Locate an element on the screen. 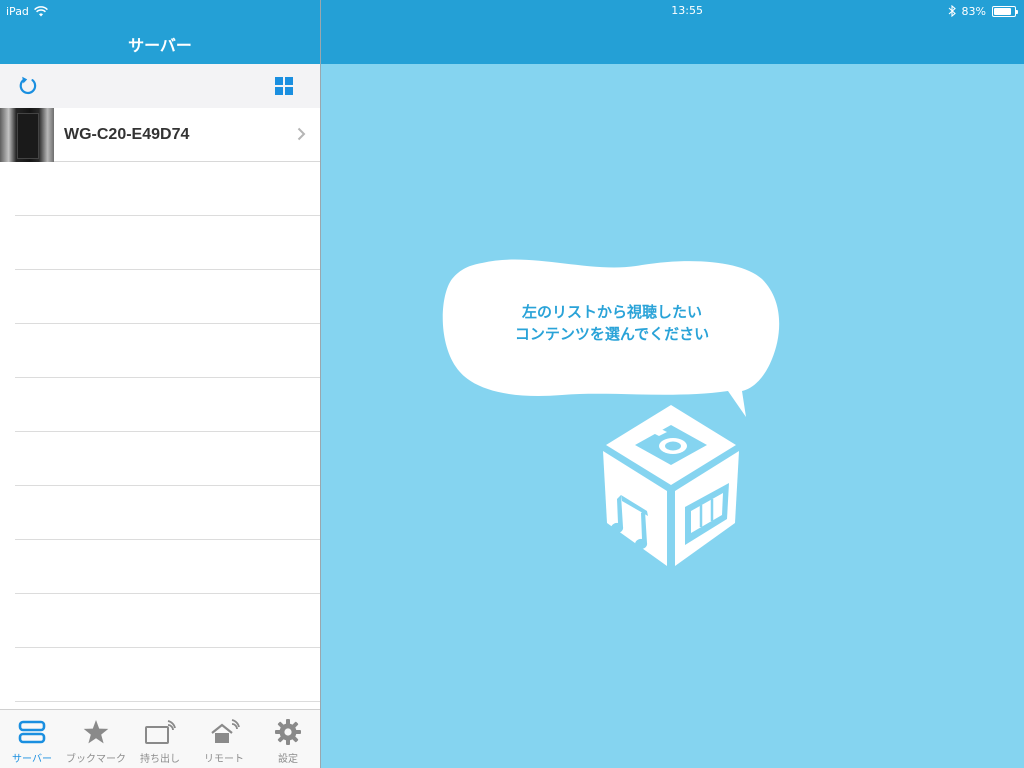 This screenshot has height=768, width=1024. tab-server: サーバー is located at coordinates (32, 739).